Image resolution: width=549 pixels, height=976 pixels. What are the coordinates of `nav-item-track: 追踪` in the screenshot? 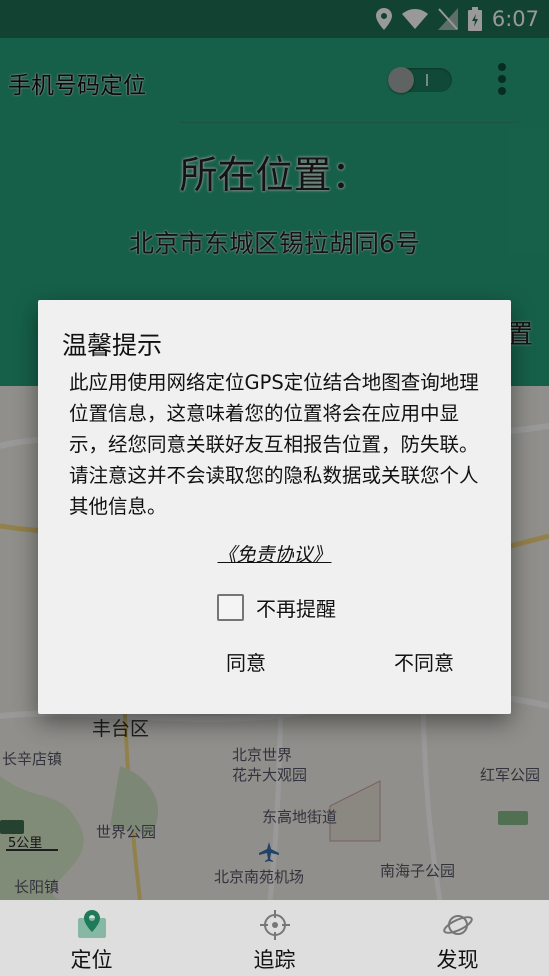 It's located at (274, 938).